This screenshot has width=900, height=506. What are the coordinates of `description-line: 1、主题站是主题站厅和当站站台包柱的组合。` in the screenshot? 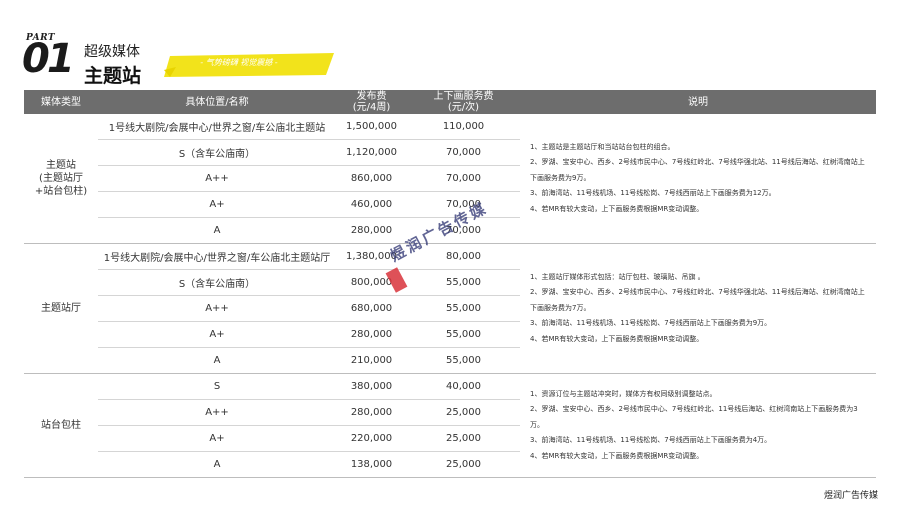 It's located at (602, 146).